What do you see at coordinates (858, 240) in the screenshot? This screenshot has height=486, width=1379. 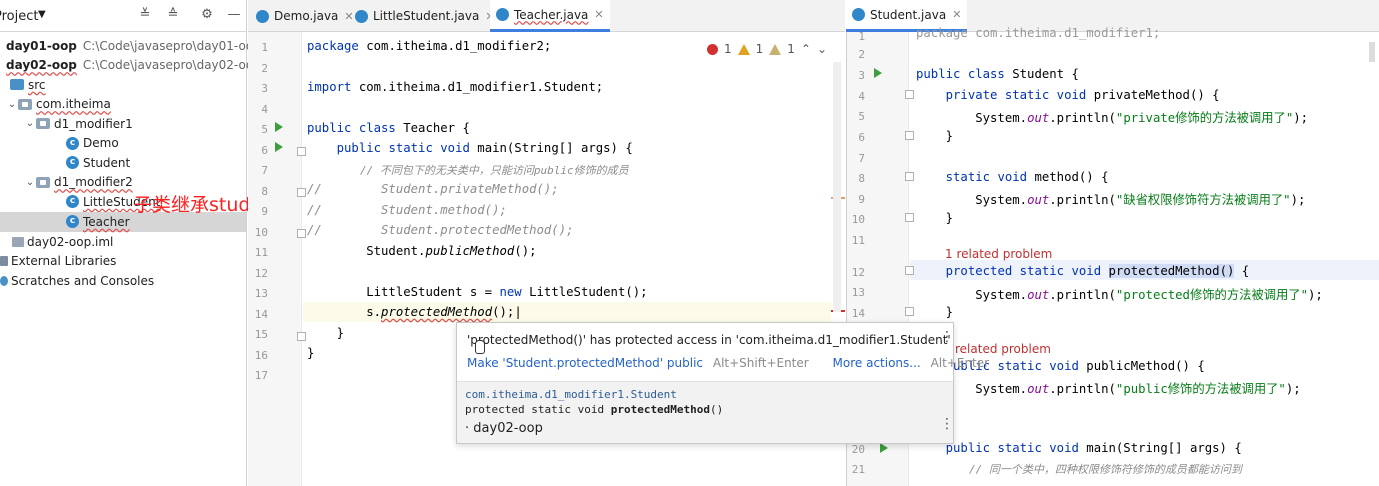 I see `line-number: 11` at bounding box center [858, 240].